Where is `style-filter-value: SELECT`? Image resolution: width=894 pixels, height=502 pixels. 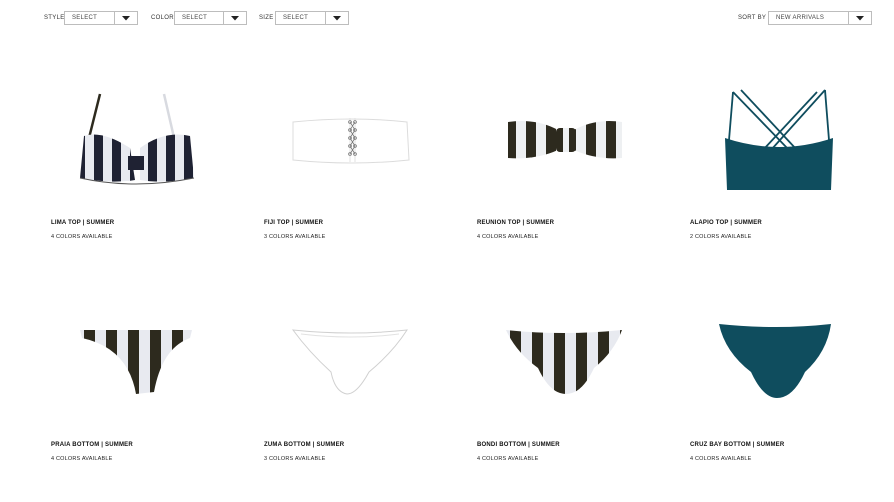 style-filter-value: SELECT is located at coordinates (85, 18).